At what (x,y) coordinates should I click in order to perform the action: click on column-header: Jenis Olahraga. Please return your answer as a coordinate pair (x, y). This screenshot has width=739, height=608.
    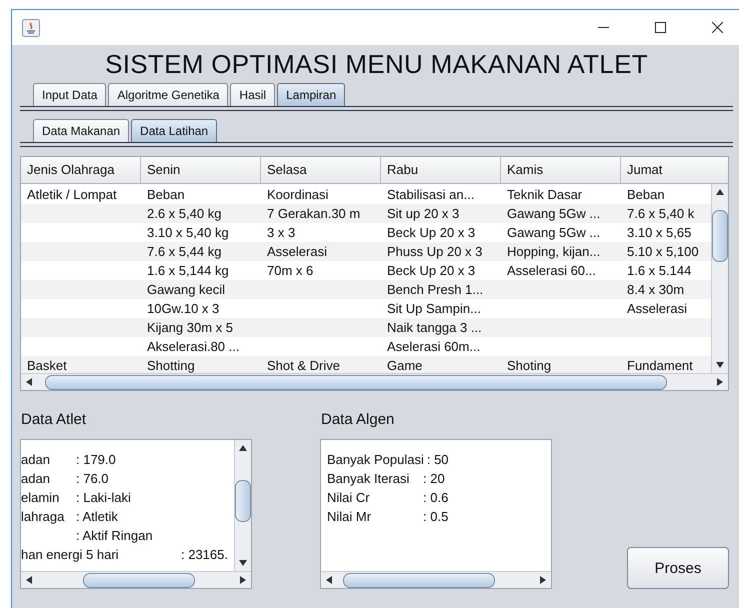
    Looking at the image, I should click on (81, 170).